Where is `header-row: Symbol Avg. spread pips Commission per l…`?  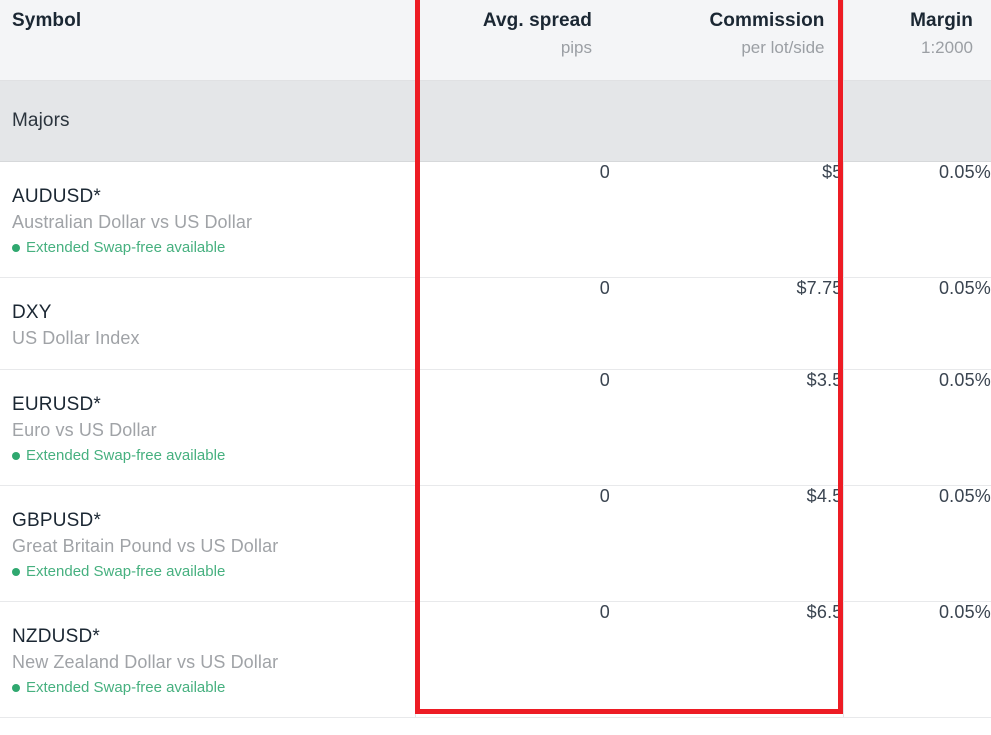 header-row: Symbol Avg. spread pips Commission per l… is located at coordinates (495, 40).